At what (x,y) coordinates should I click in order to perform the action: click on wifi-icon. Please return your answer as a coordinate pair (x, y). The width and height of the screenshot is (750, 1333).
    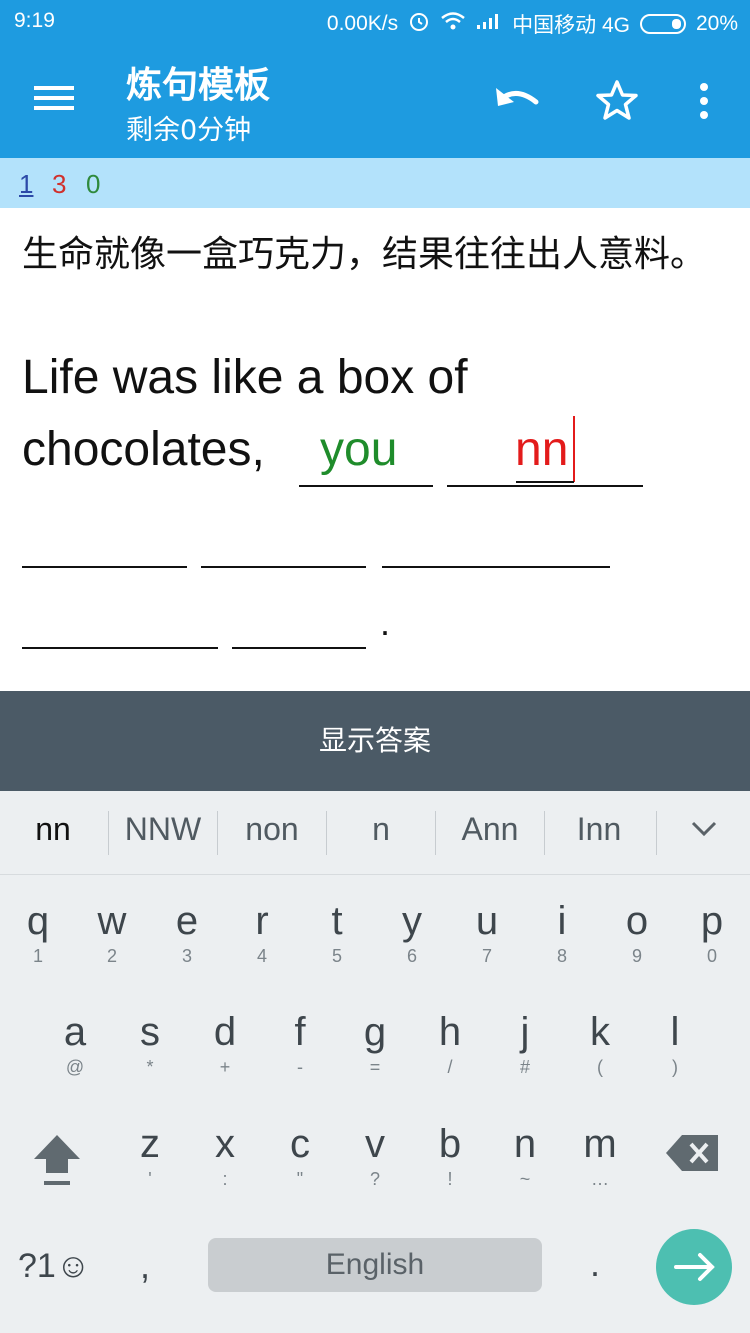
    Looking at the image, I should click on (453, 24).